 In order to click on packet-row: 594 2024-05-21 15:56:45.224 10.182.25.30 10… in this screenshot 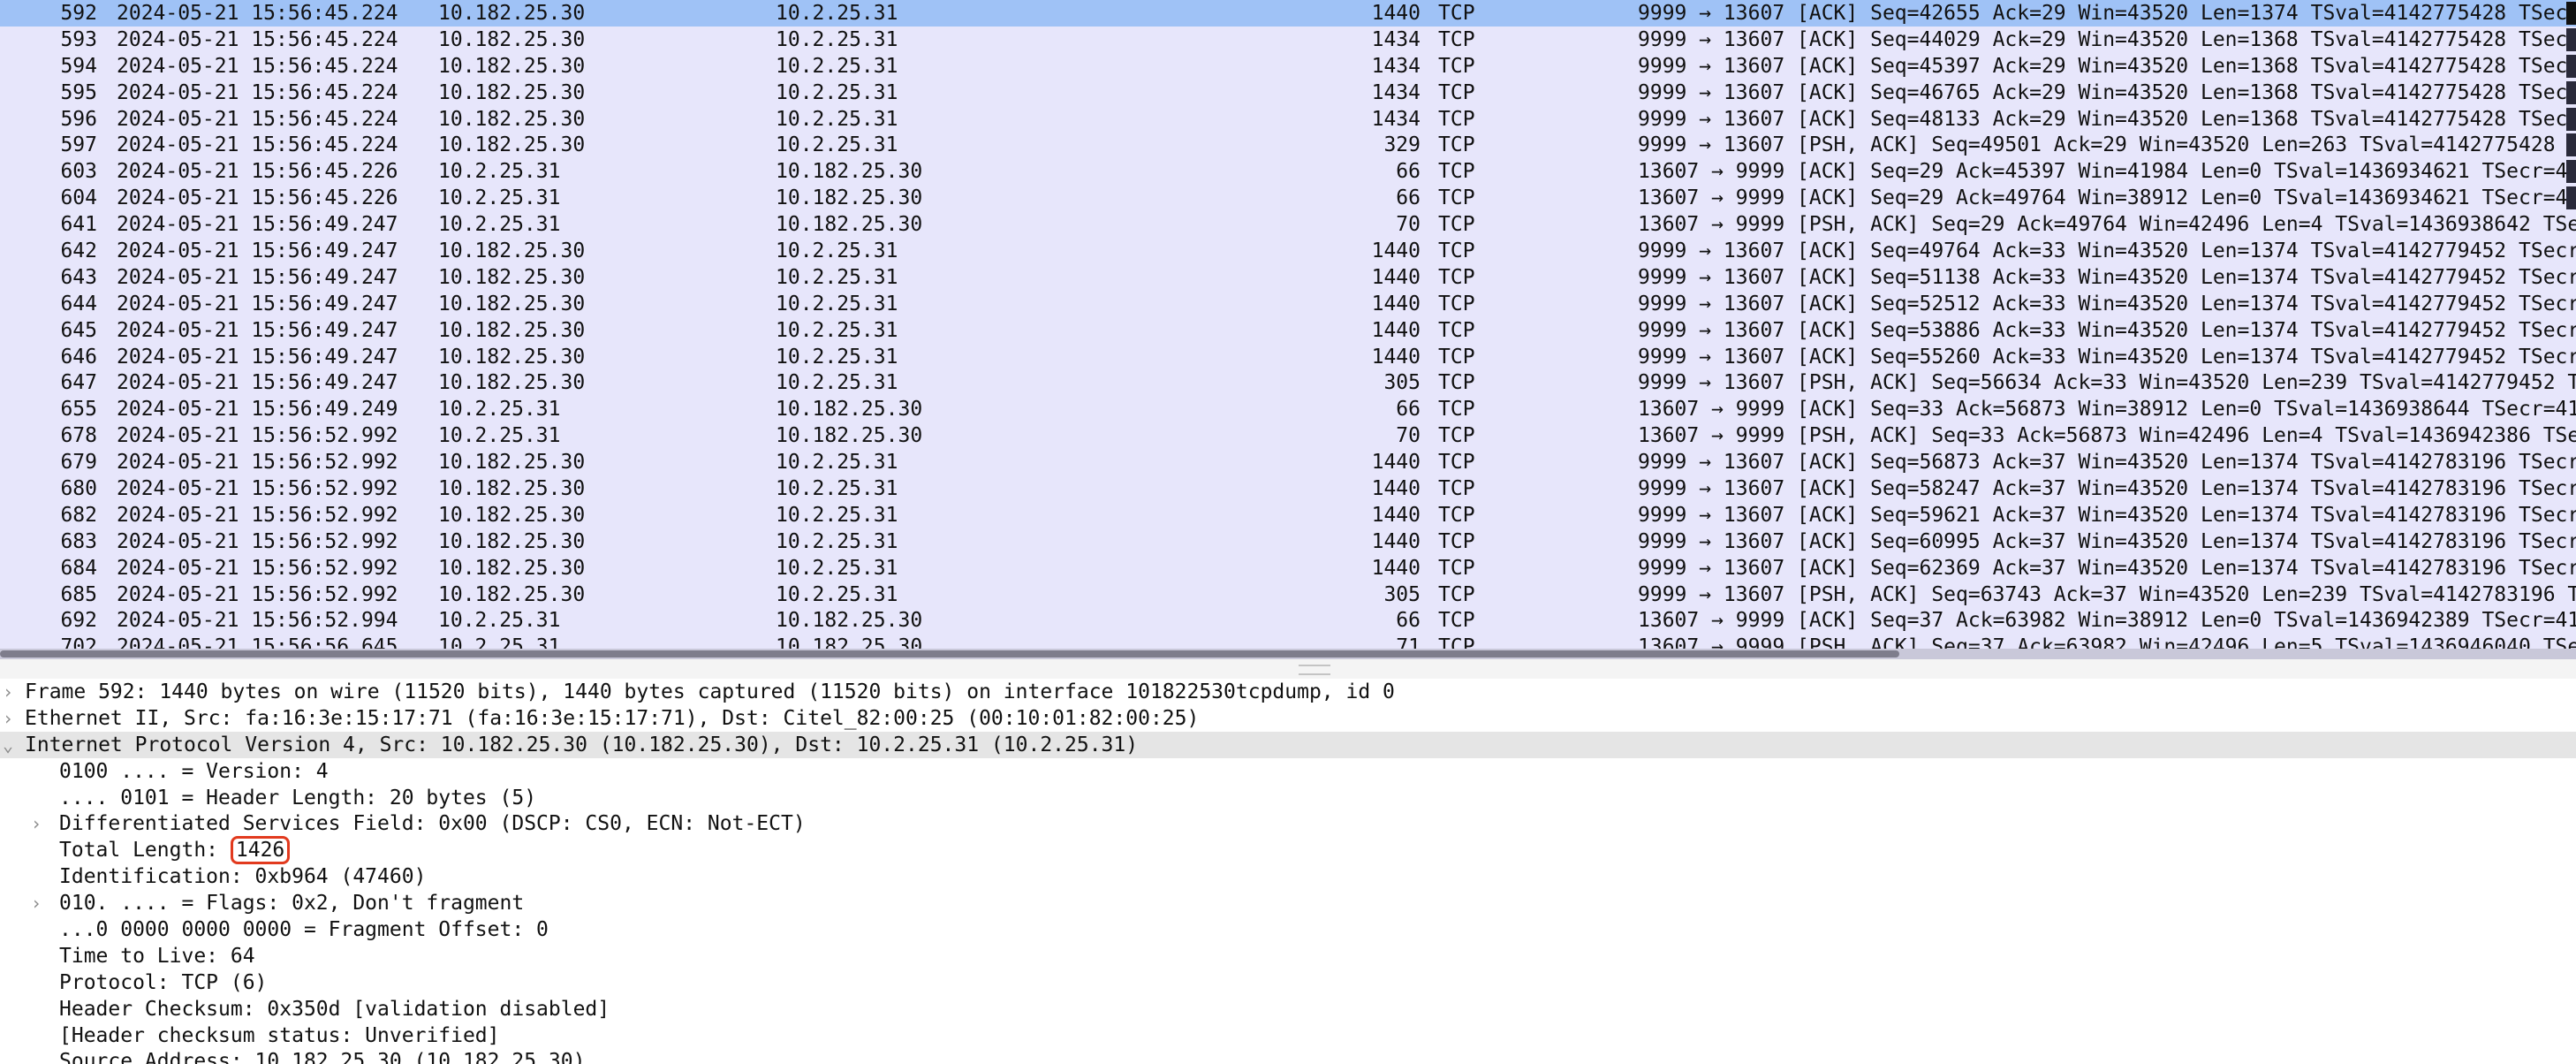, I will do `click(1288, 66)`.